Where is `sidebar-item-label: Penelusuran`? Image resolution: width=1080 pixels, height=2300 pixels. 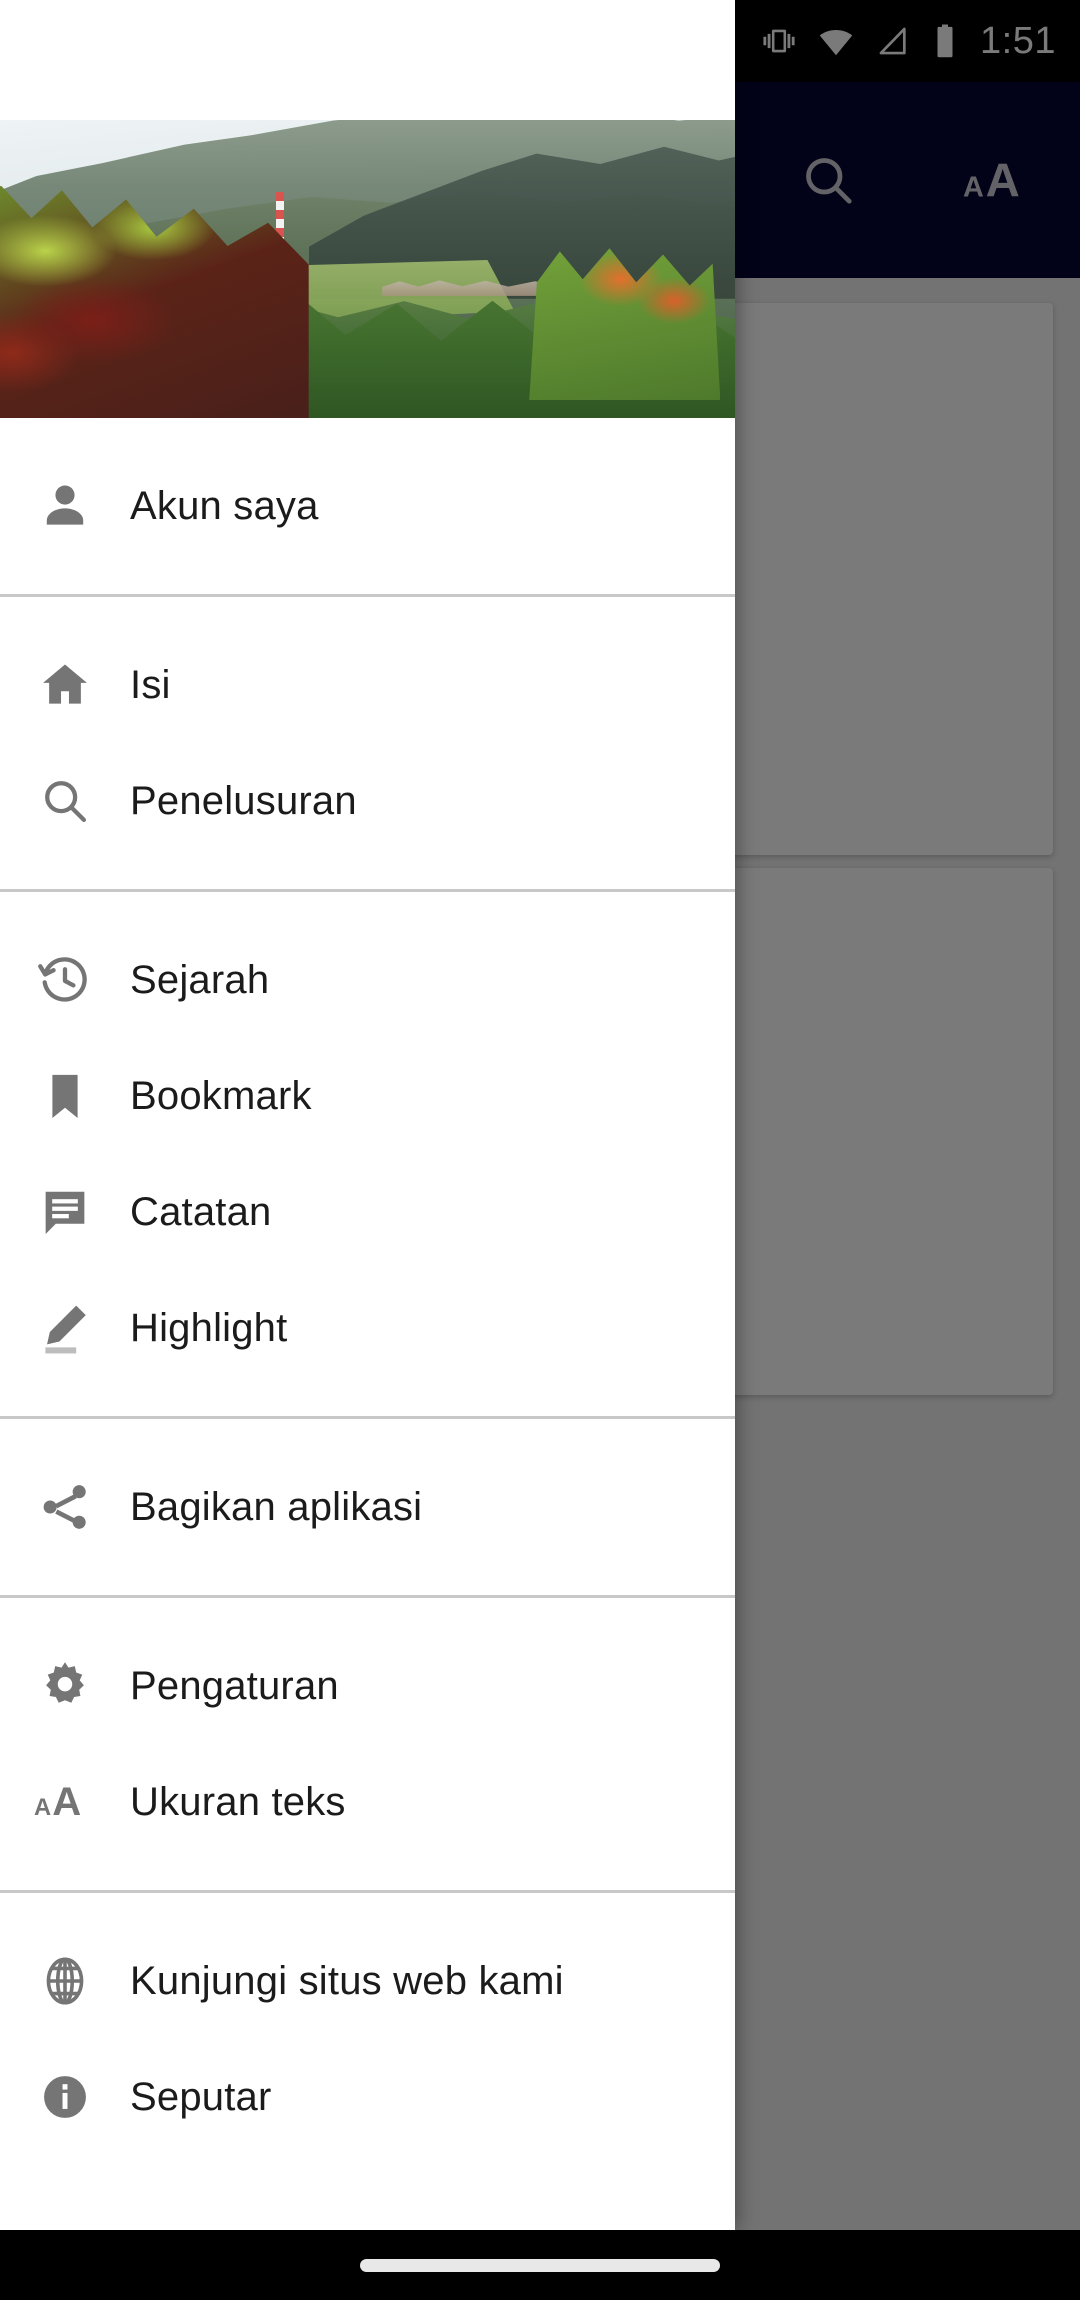 sidebar-item-label: Penelusuran is located at coordinates (243, 800).